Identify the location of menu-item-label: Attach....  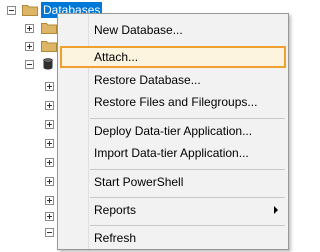
(116, 57).